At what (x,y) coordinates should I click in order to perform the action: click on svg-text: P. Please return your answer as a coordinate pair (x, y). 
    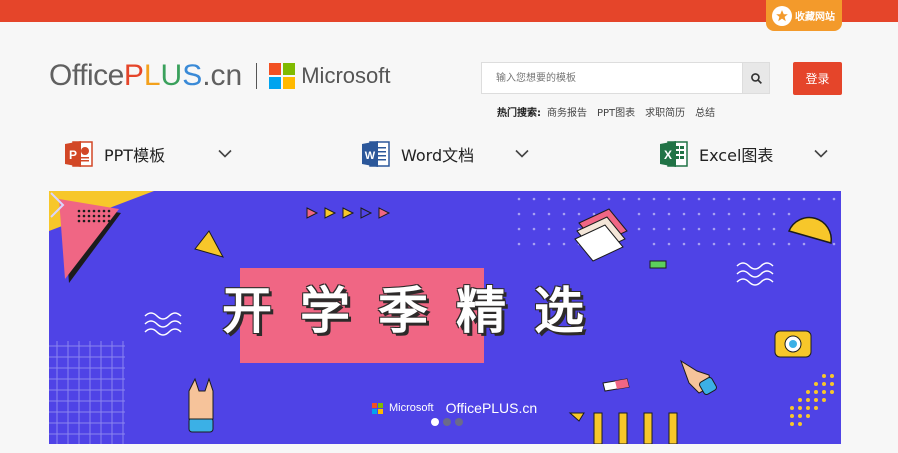
    Looking at the image, I should click on (73, 155).